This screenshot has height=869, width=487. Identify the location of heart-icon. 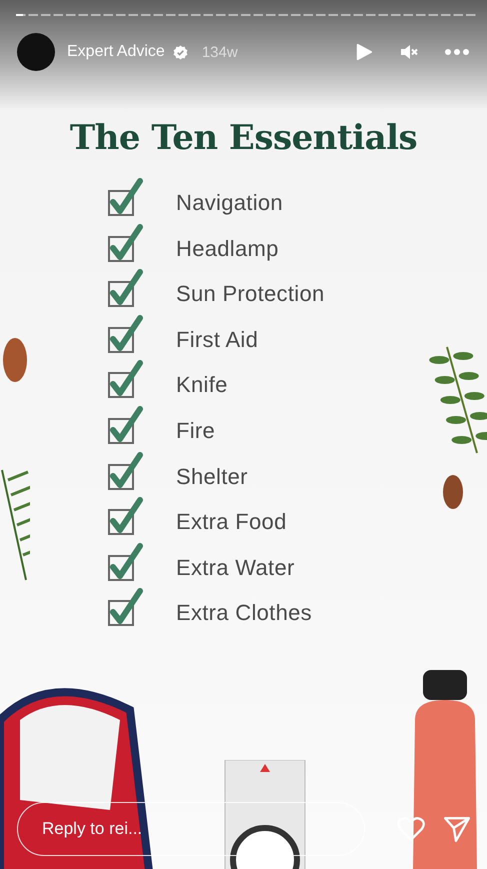
(411, 829).